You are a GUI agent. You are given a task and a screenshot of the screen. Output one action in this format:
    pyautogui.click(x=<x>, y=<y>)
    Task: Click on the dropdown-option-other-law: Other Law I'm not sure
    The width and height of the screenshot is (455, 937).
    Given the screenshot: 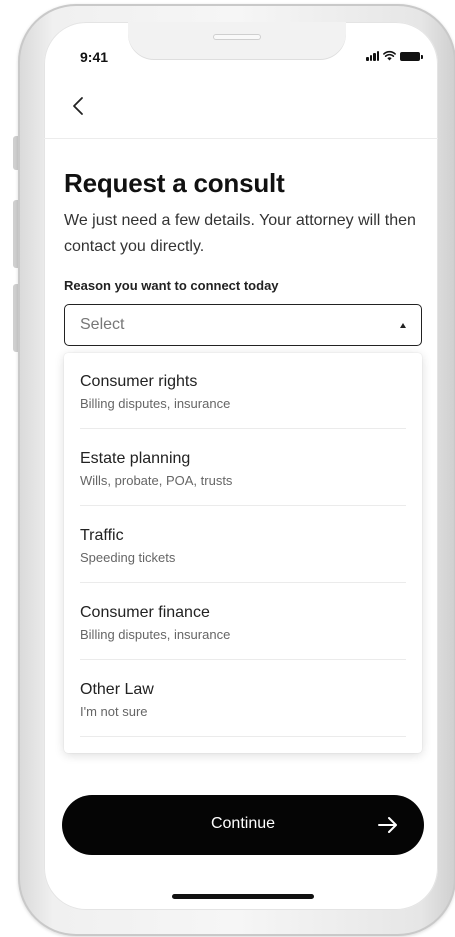 What is the action you would take?
    pyautogui.click(x=243, y=699)
    